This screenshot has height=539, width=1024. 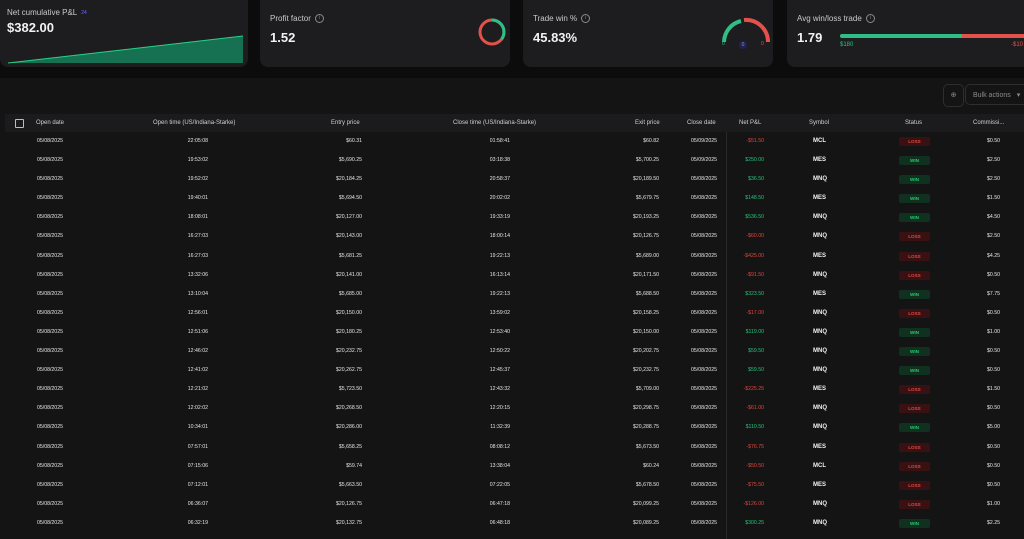 I want to click on cell-exit: $20,126.75, so click(x=646, y=236).